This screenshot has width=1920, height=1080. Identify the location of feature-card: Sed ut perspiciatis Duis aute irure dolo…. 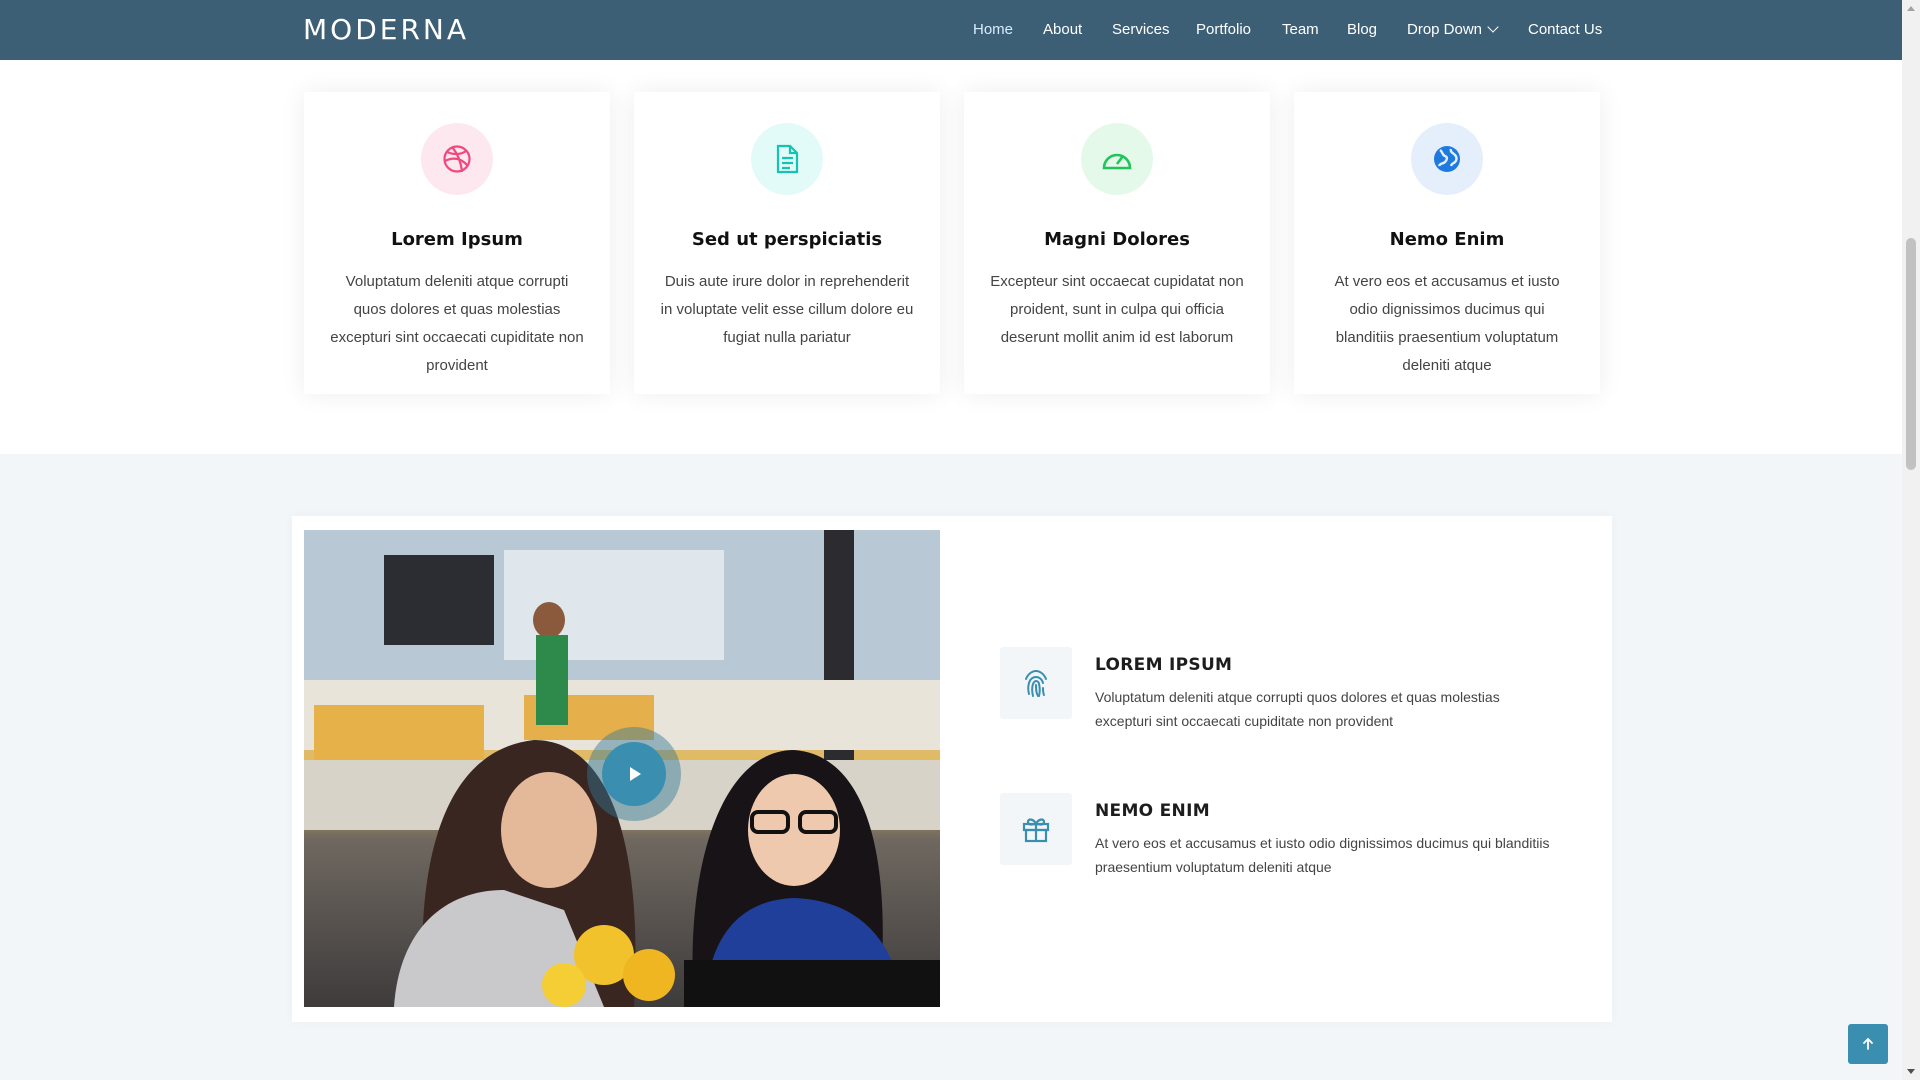
(787, 243).